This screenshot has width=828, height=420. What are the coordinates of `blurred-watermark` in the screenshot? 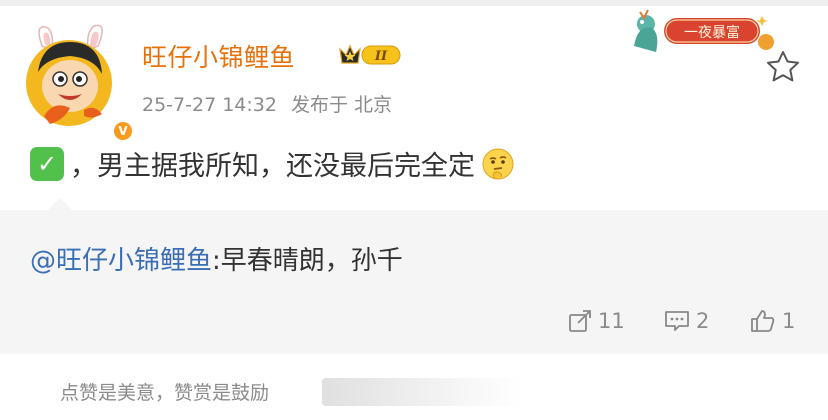 It's located at (422, 392).